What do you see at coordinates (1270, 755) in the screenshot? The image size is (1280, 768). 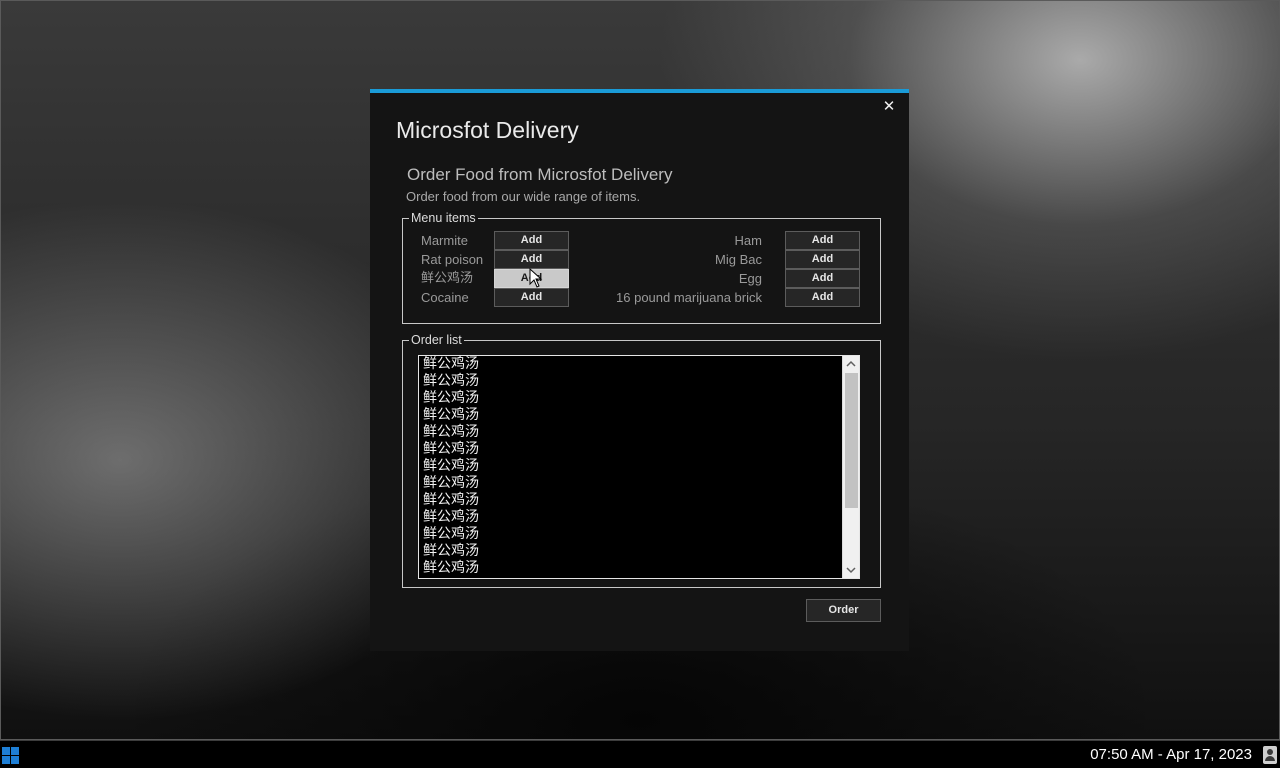 I see `user-icon` at bounding box center [1270, 755].